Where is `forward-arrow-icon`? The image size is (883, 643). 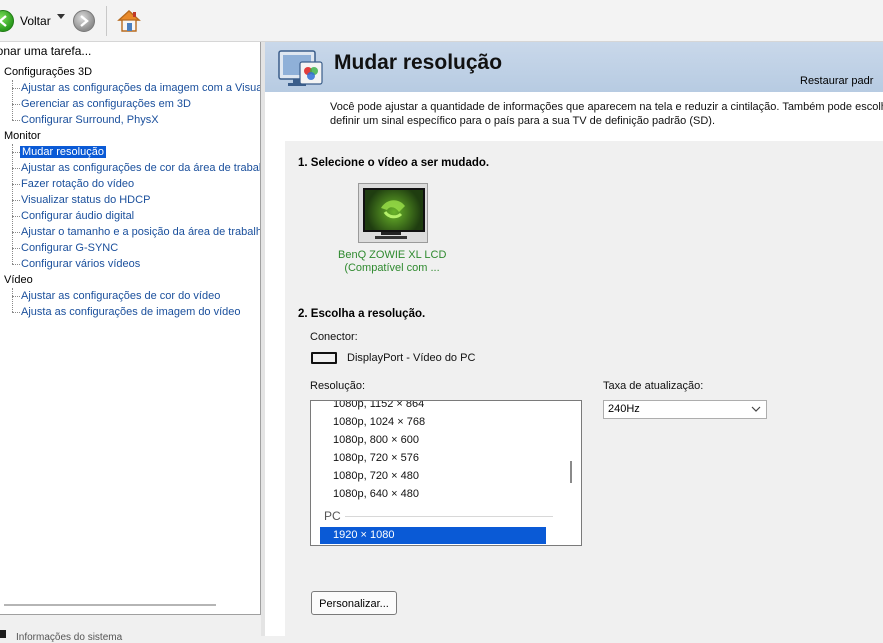 forward-arrow-icon is located at coordinates (84, 21).